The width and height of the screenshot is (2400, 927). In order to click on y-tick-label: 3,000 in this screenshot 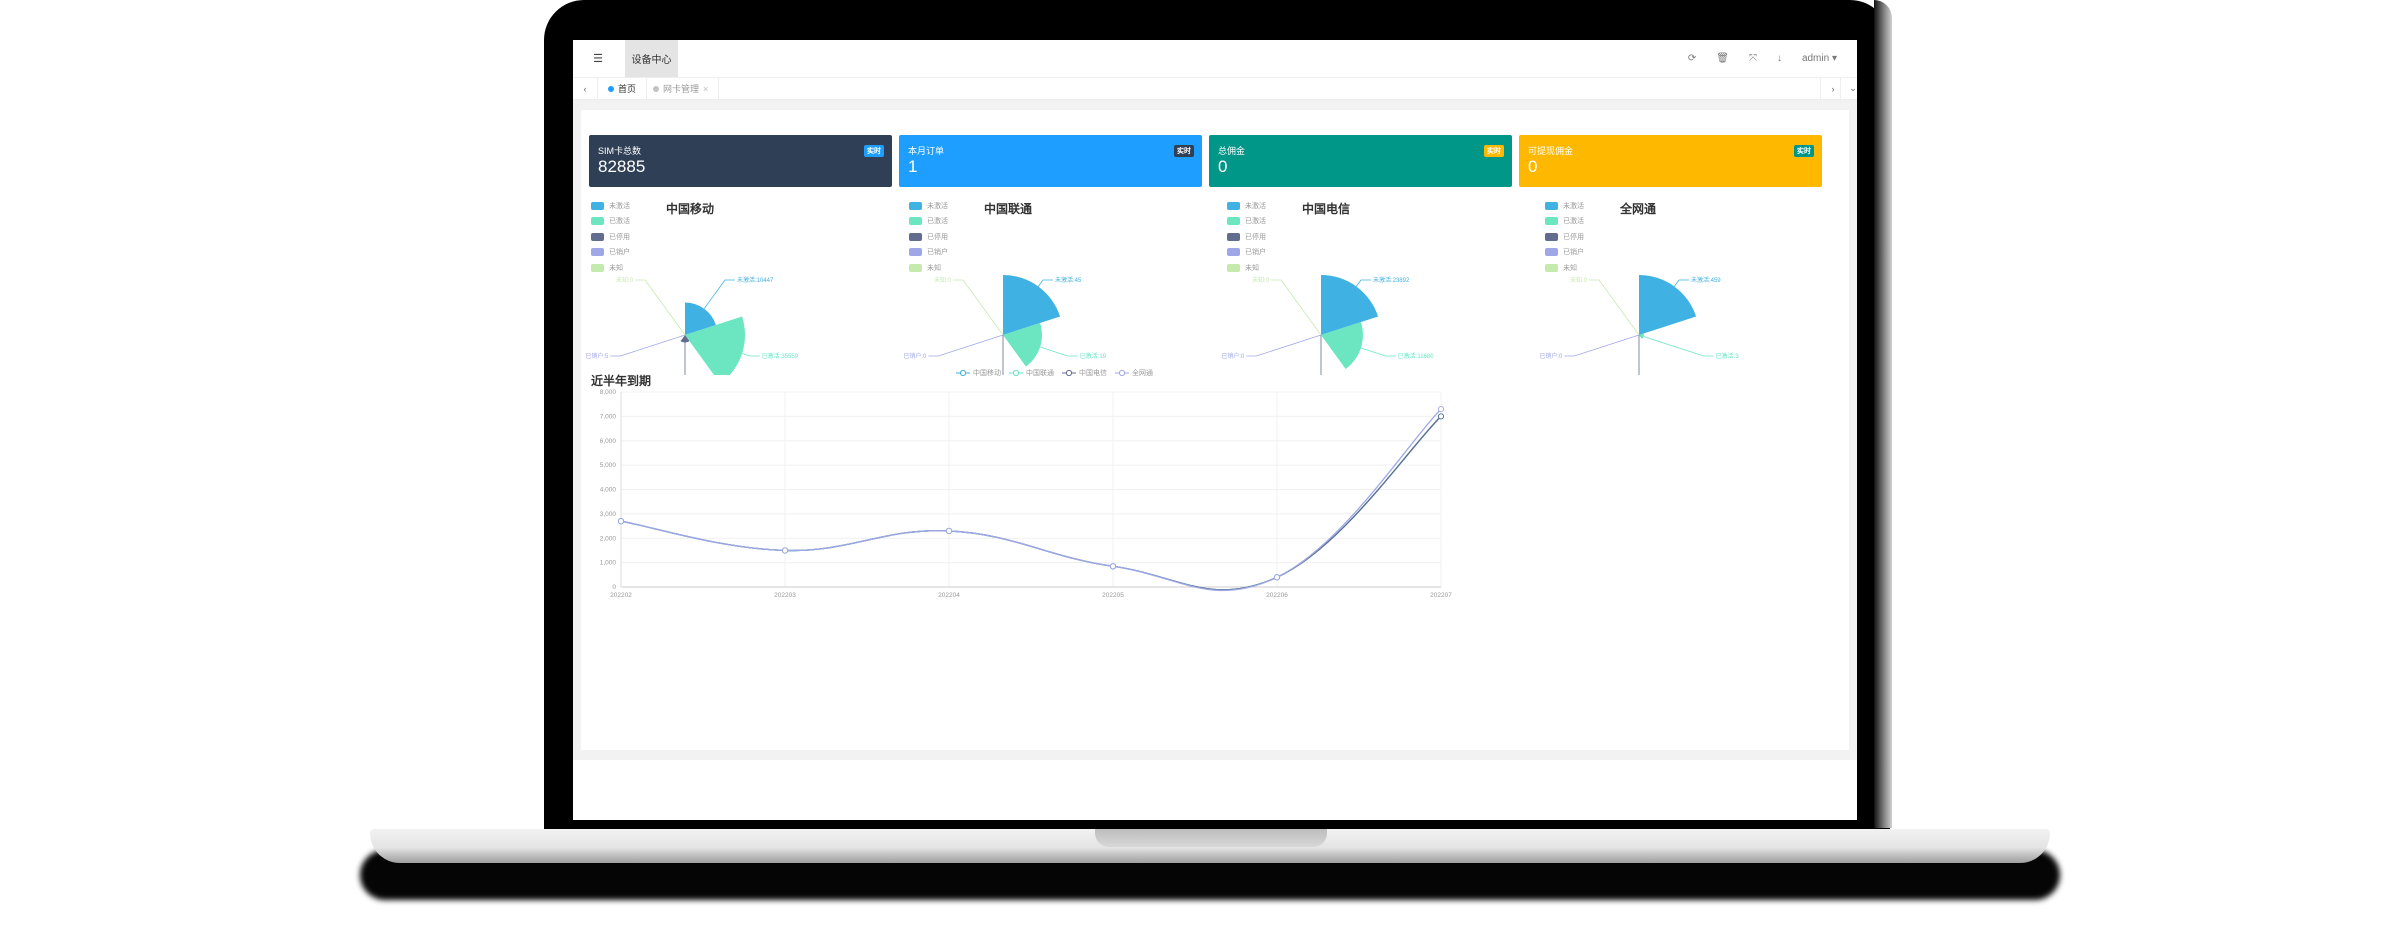, I will do `click(608, 514)`.